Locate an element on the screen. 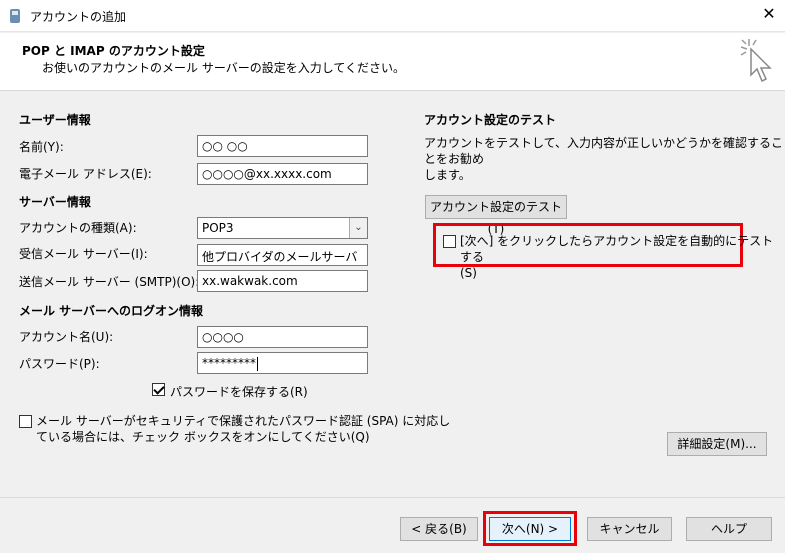  email-field: ○○○○@xx.xxxx.com is located at coordinates (282, 174).